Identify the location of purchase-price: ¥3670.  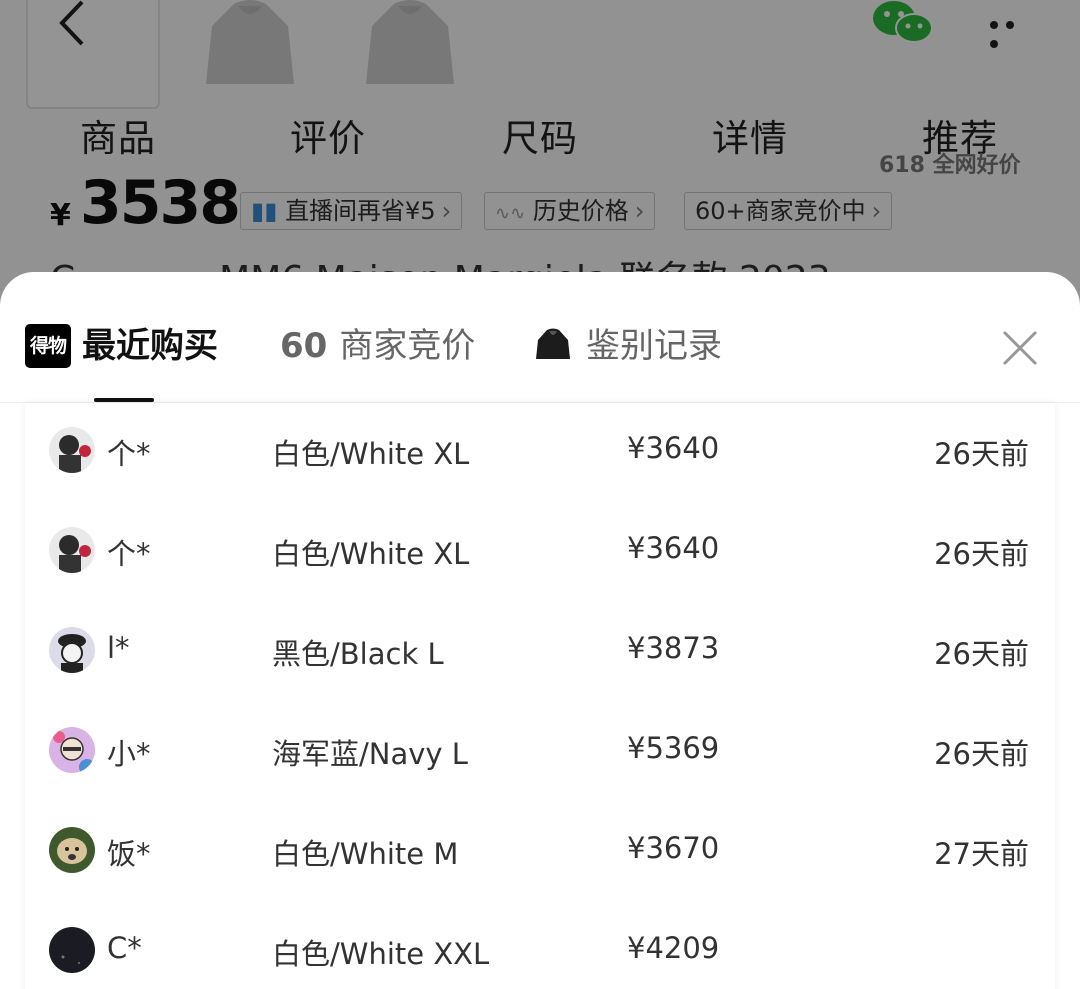
(673, 848).